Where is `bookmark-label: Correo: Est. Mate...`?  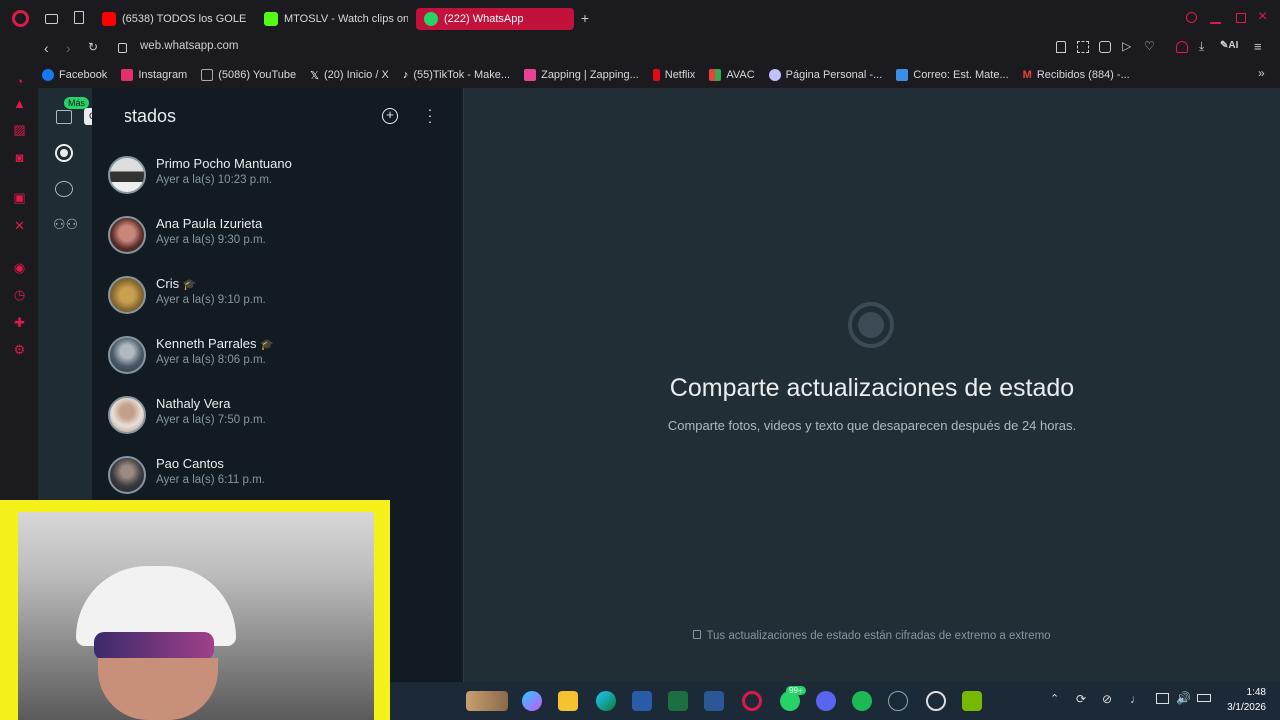
bookmark-label: Correo: Est. Mate... is located at coordinates (961, 75).